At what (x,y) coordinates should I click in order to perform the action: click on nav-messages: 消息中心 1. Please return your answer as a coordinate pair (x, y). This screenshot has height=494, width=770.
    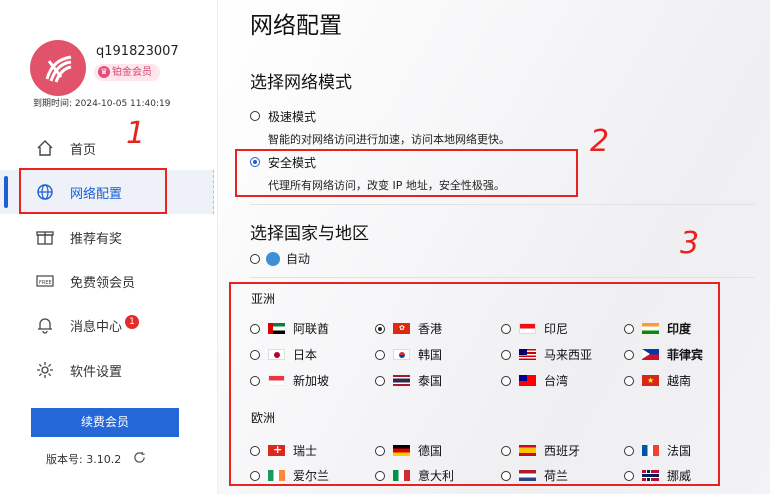
    Looking at the image, I should click on (107, 325).